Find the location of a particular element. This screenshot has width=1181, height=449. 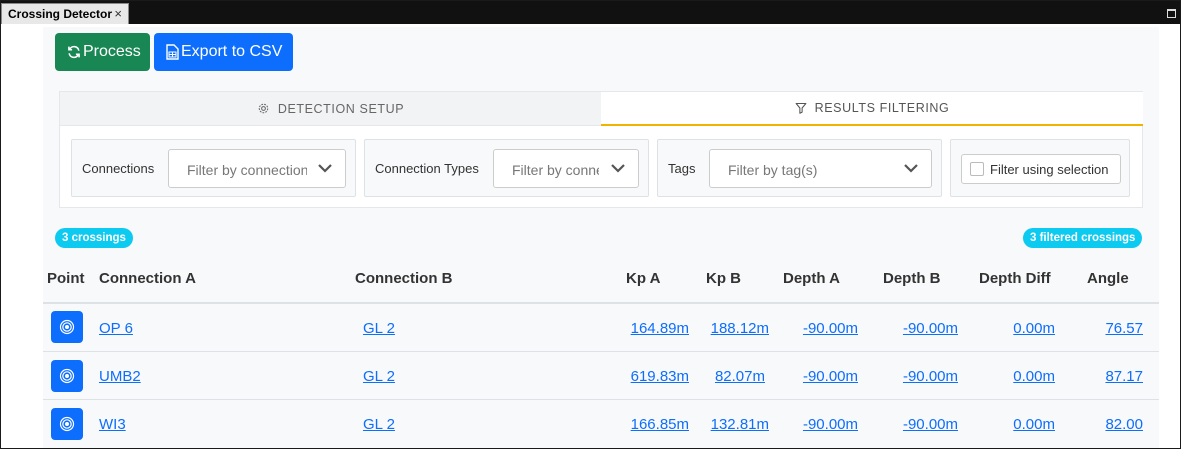

connections-filter-group: Connections Filter by connection(s) is located at coordinates (213, 168).